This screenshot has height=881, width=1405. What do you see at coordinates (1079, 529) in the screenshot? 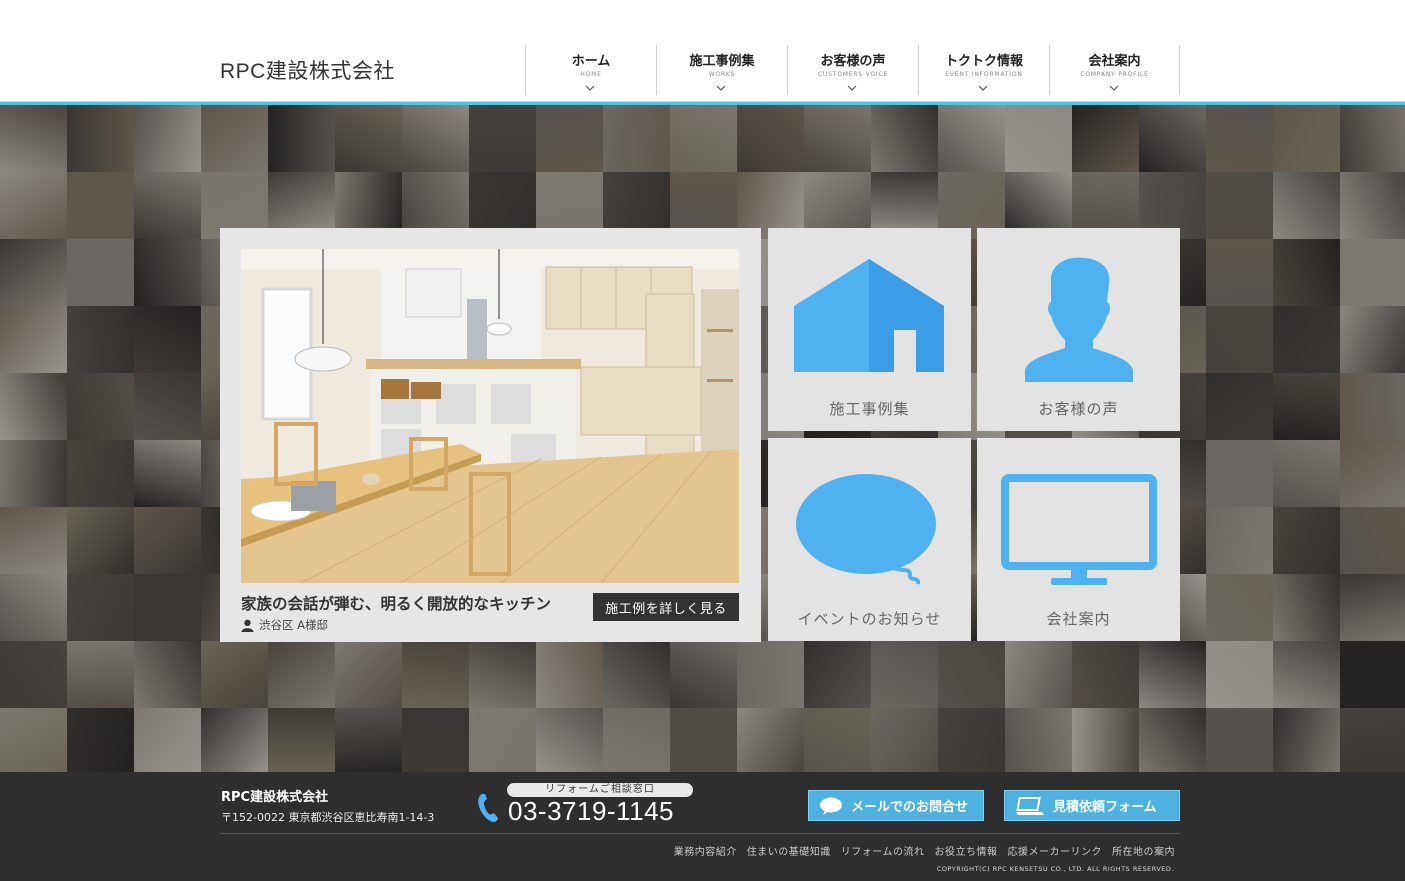
I see `monitor-icon` at bounding box center [1079, 529].